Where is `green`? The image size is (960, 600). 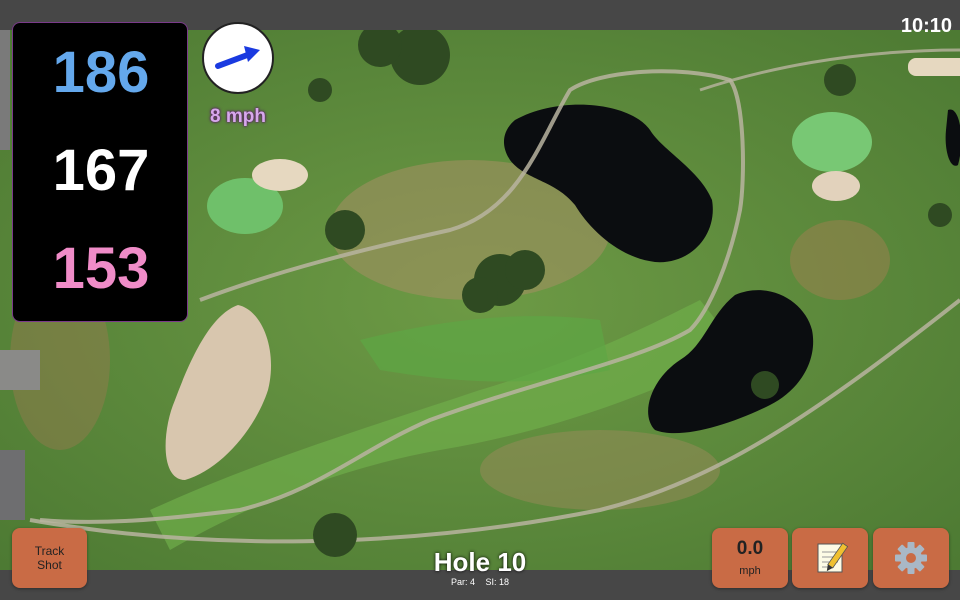
green is located at coordinates (832, 142).